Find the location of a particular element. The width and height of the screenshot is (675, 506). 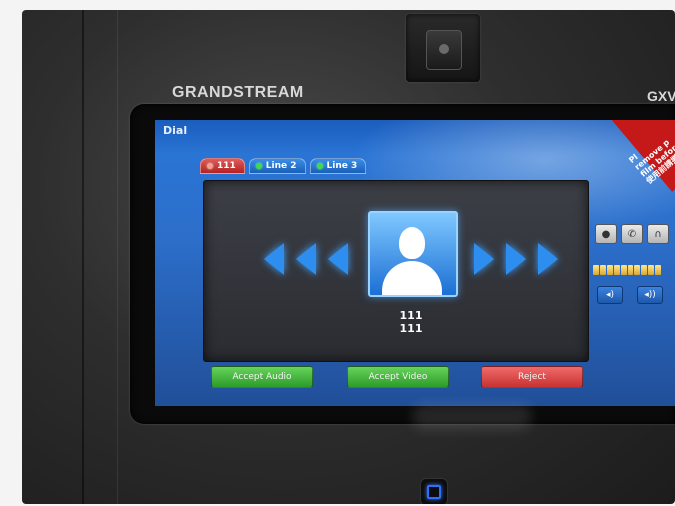

tab-line-1: 111 is located at coordinates (222, 166).